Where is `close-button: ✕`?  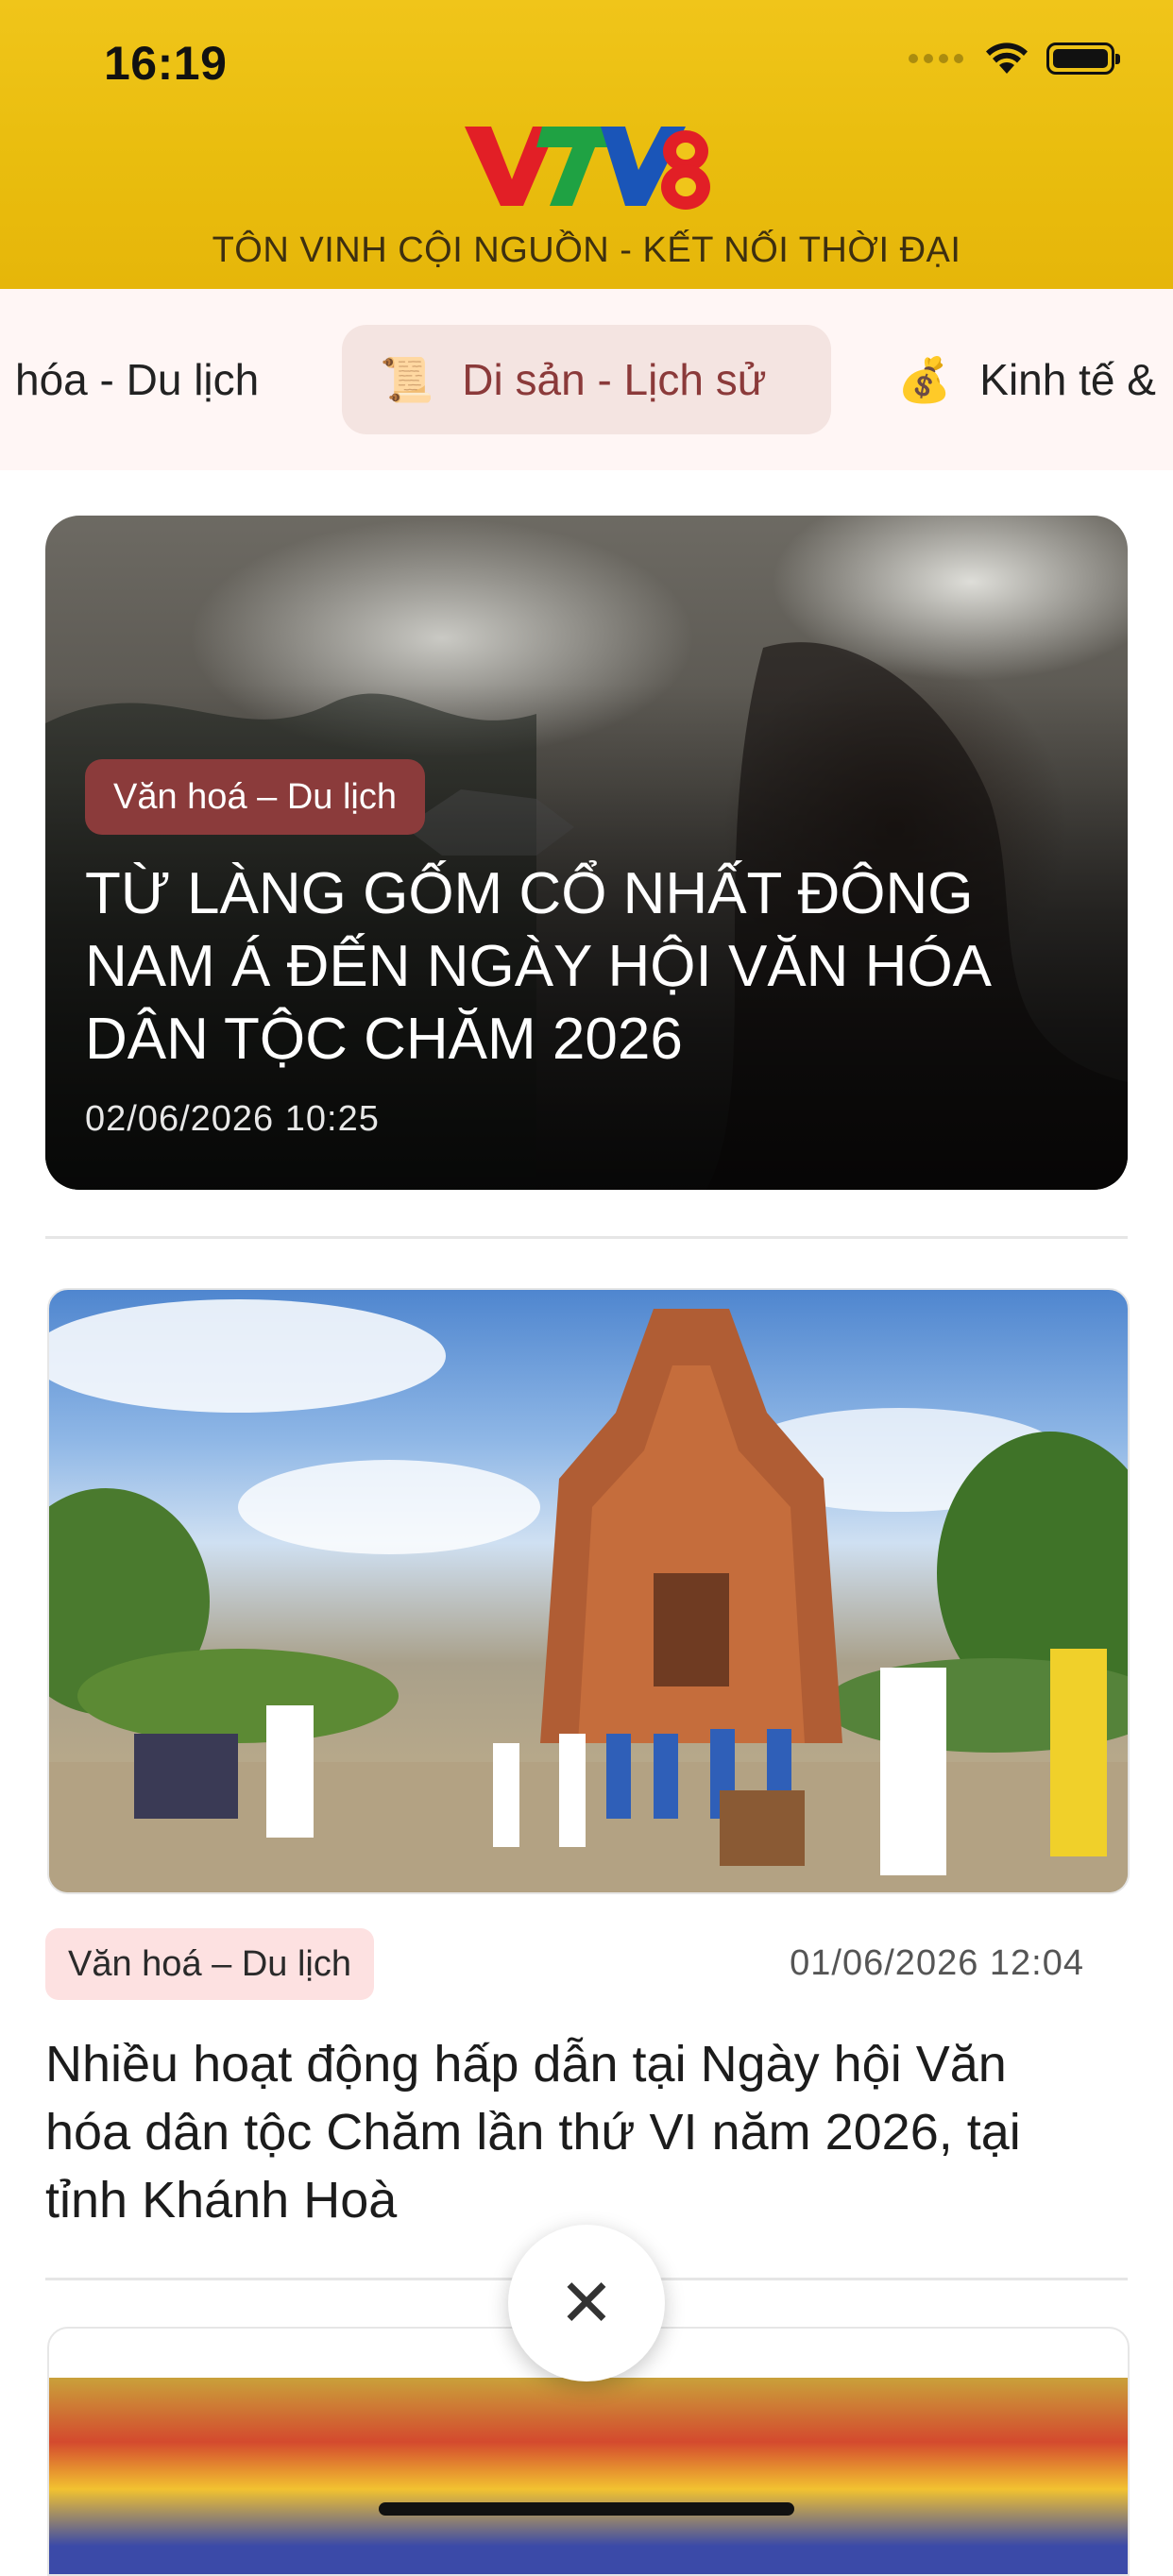
close-button: ✕ is located at coordinates (586, 2303).